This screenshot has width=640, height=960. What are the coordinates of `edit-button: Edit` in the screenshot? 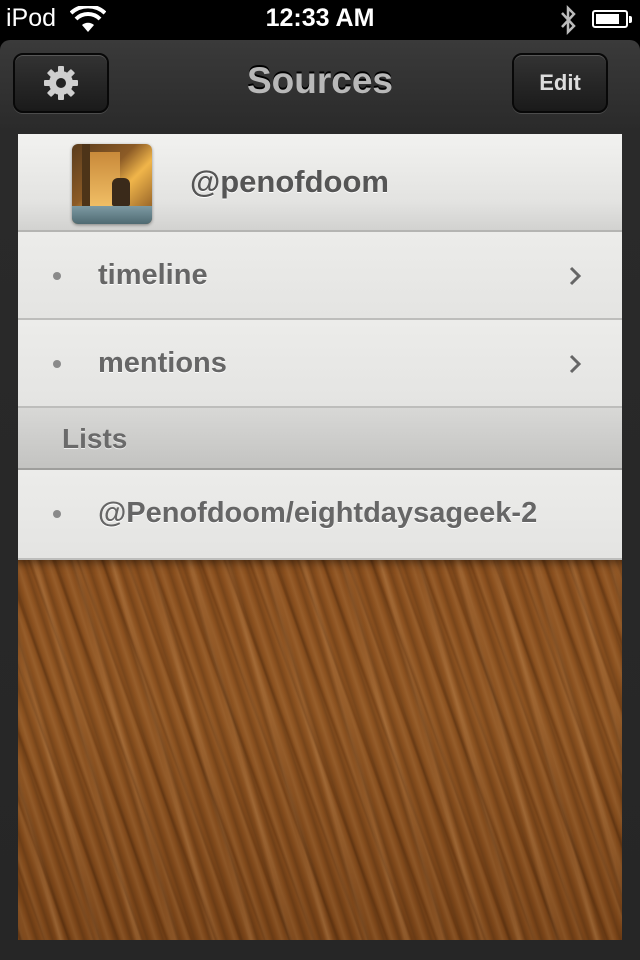 It's located at (560, 83).